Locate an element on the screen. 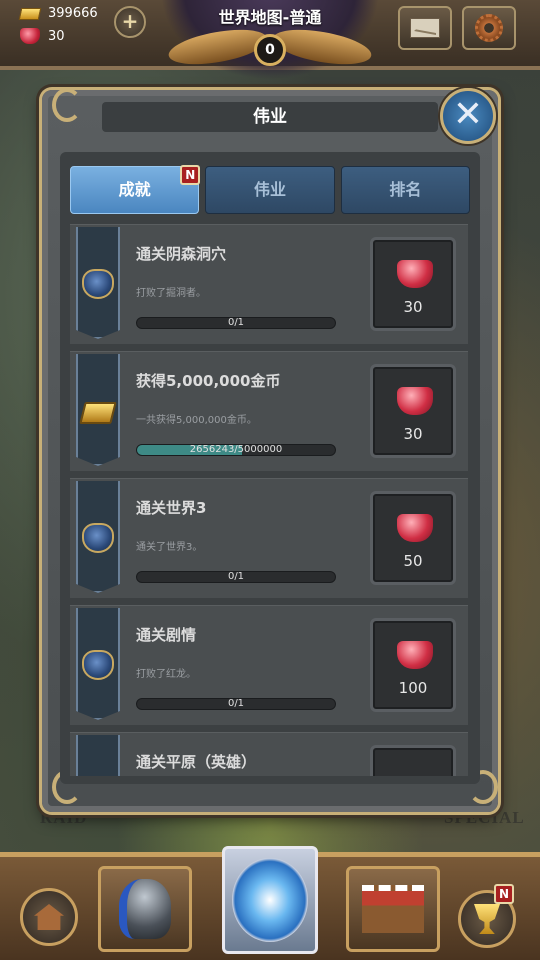  reward-box is located at coordinates (413, 760).